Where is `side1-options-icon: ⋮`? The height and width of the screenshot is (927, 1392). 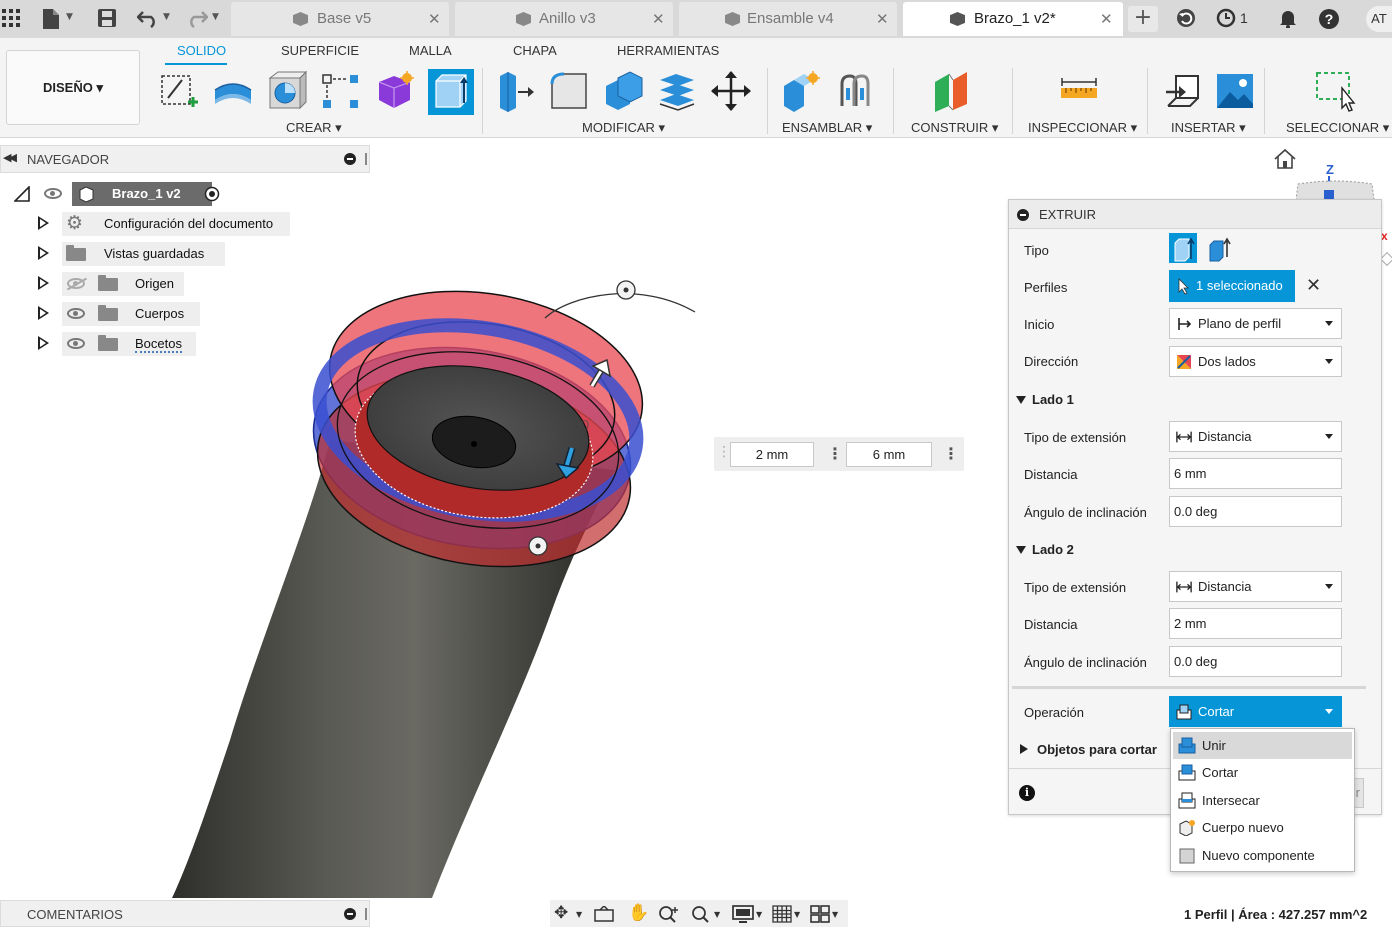 side1-options-icon: ⋮ is located at coordinates (951, 453).